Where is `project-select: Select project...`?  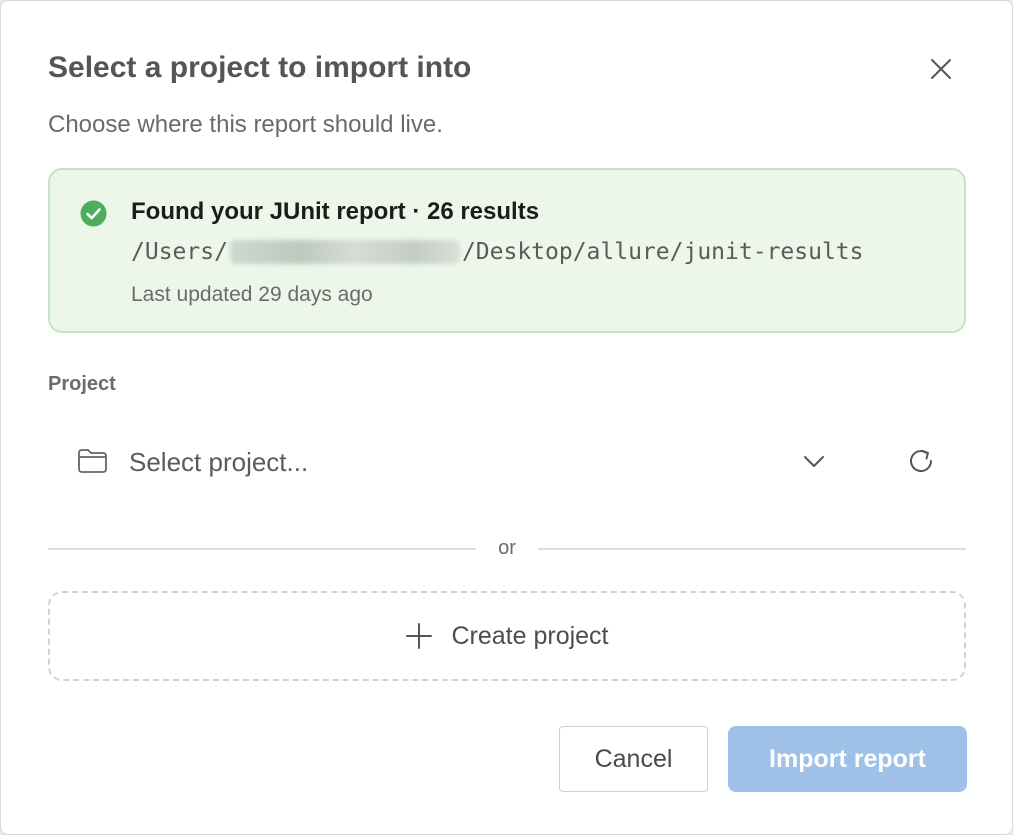
project-select: Select project... is located at coordinates (507, 461).